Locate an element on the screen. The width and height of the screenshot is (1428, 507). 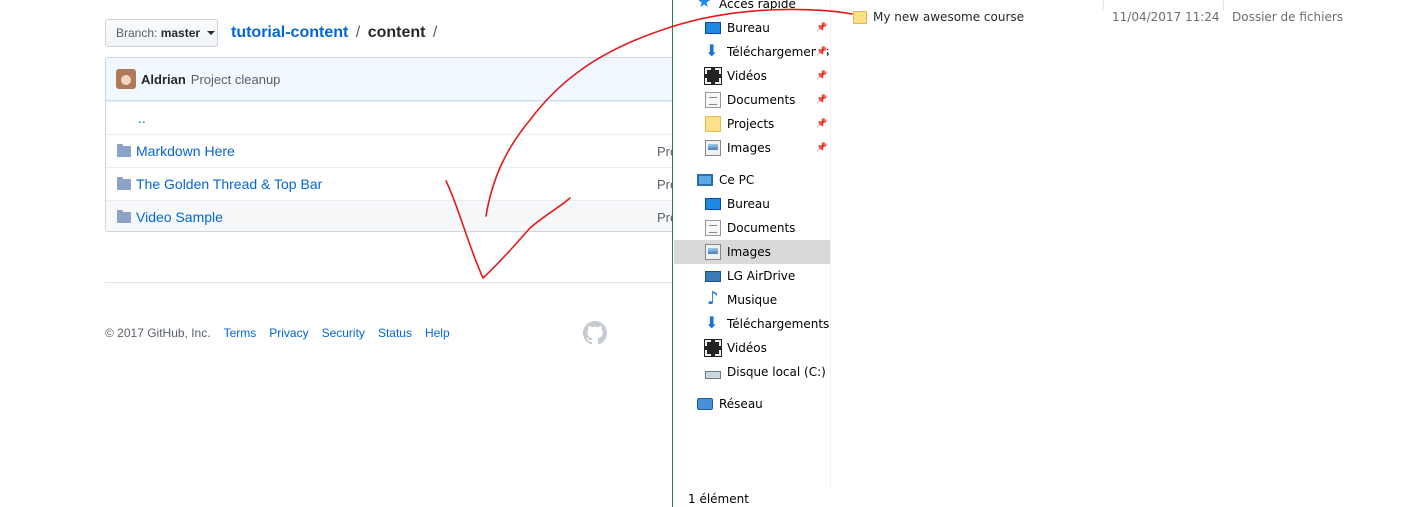
footer-divider is located at coordinates (388, 282).